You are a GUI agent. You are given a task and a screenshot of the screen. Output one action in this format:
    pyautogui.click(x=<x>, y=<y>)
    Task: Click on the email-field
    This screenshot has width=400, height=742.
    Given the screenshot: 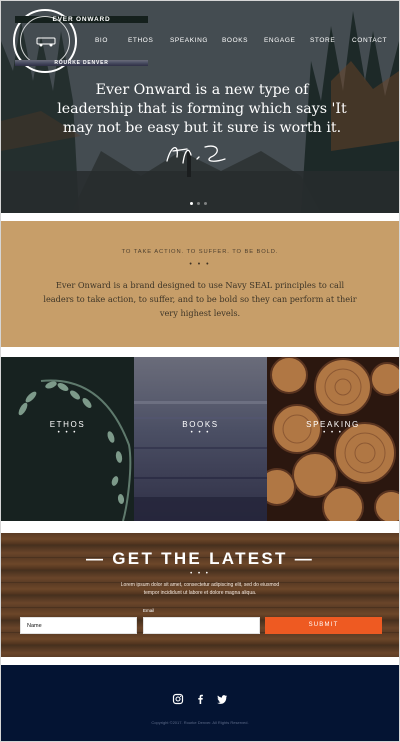 What is the action you would take?
    pyautogui.click(x=201, y=625)
    